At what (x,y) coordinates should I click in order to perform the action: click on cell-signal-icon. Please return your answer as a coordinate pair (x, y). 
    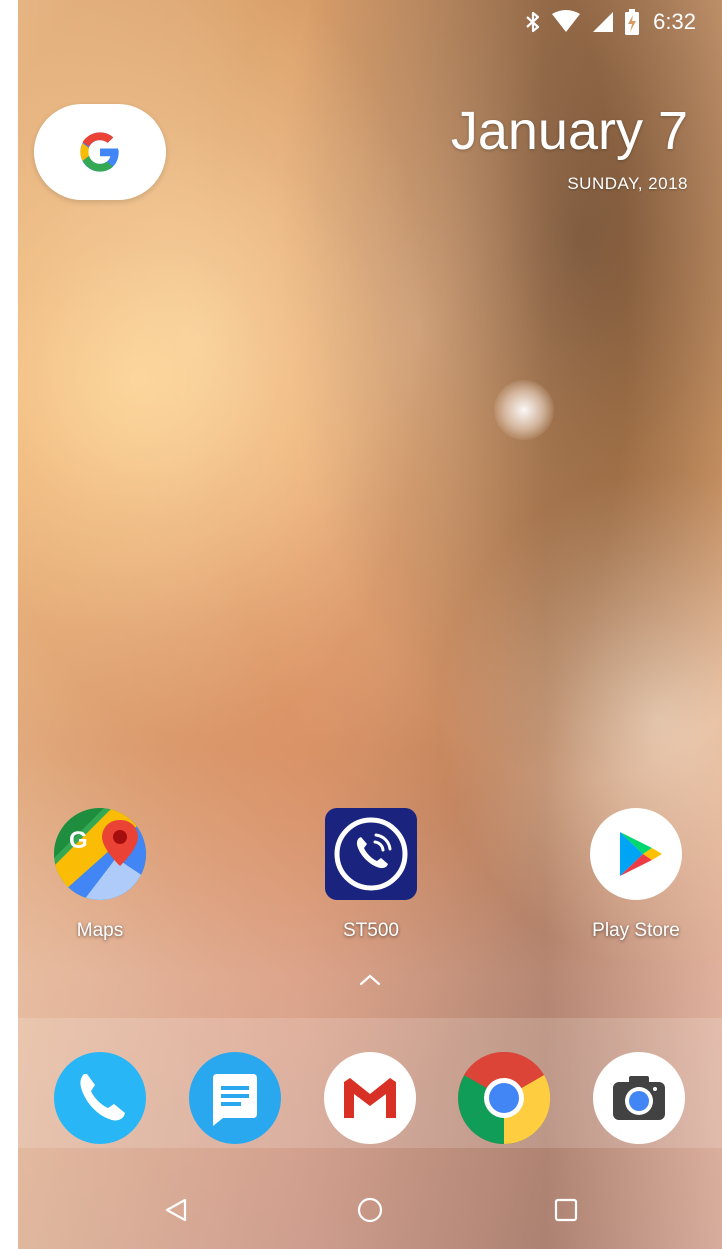
    Looking at the image, I should click on (603, 22).